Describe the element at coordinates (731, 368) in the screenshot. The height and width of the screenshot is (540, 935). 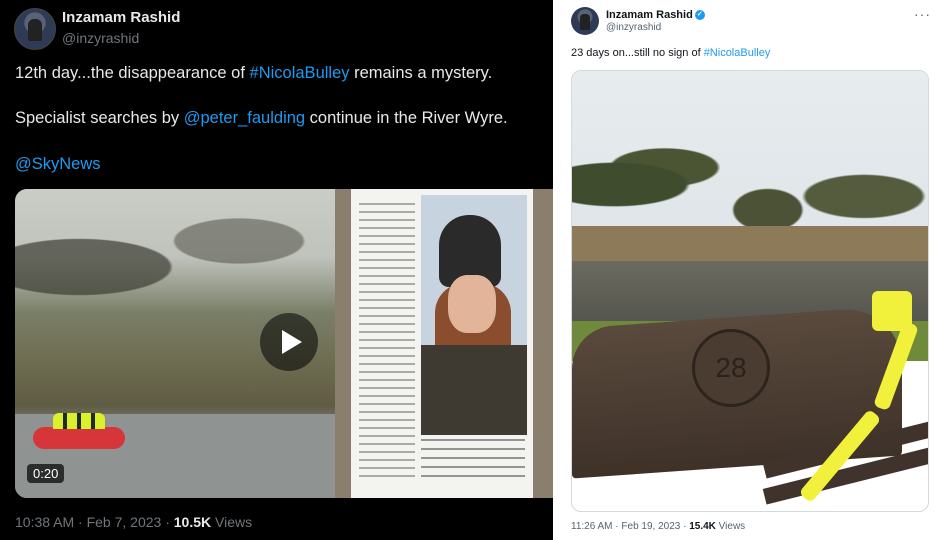
I see `bench-plaque: 28` at that location.